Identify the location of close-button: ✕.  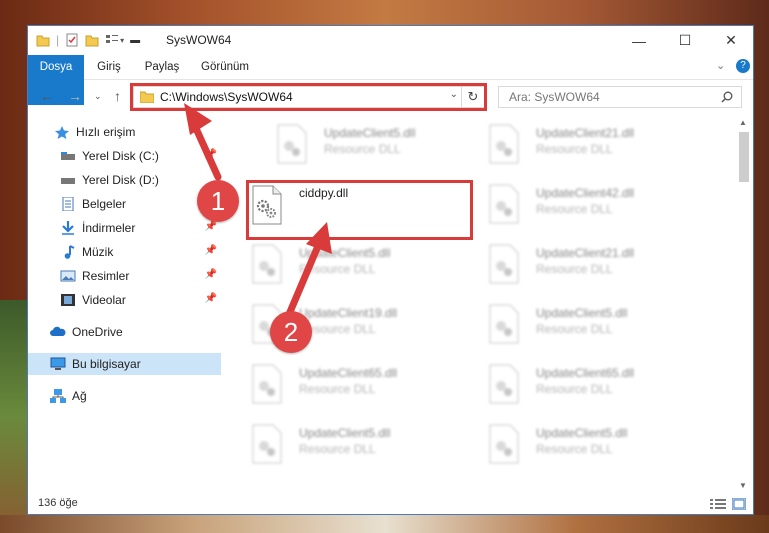
(731, 40).